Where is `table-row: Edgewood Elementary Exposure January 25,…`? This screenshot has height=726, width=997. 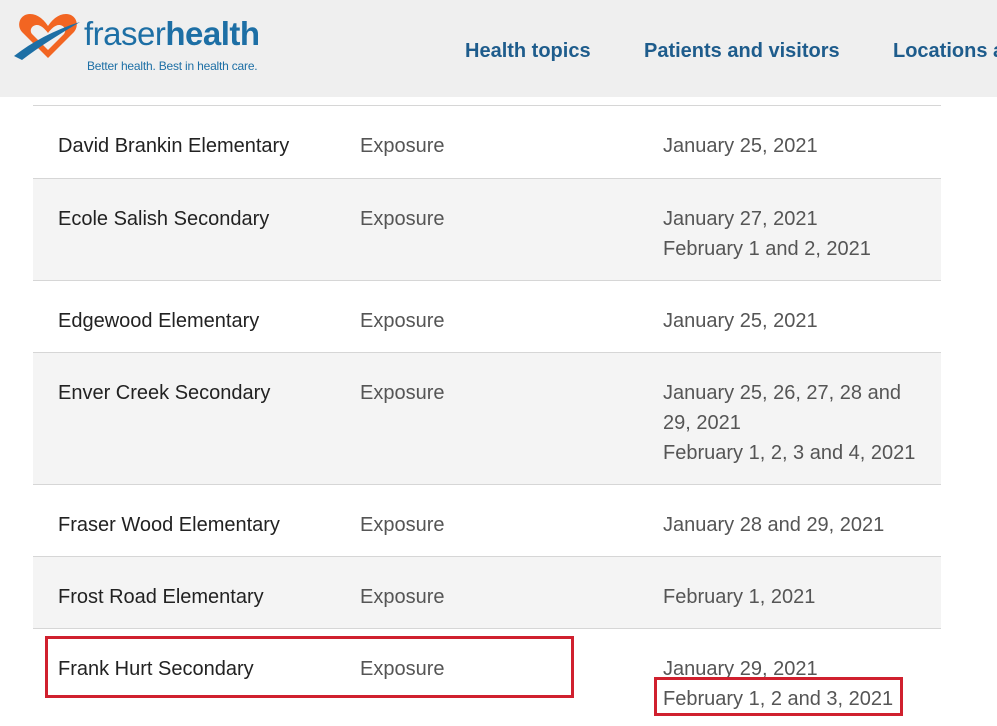
table-row: Edgewood Elementary Exposure January 25,… is located at coordinates (487, 316).